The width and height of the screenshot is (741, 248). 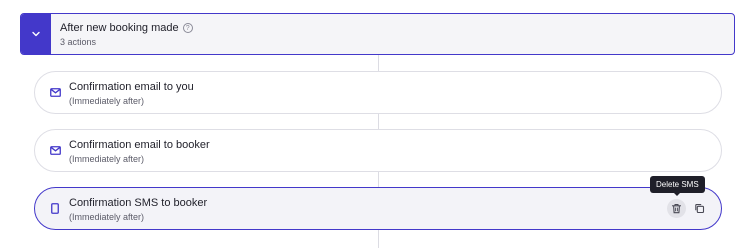 What do you see at coordinates (55, 208) in the screenshot?
I see `phone-icon` at bounding box center [55, 208].